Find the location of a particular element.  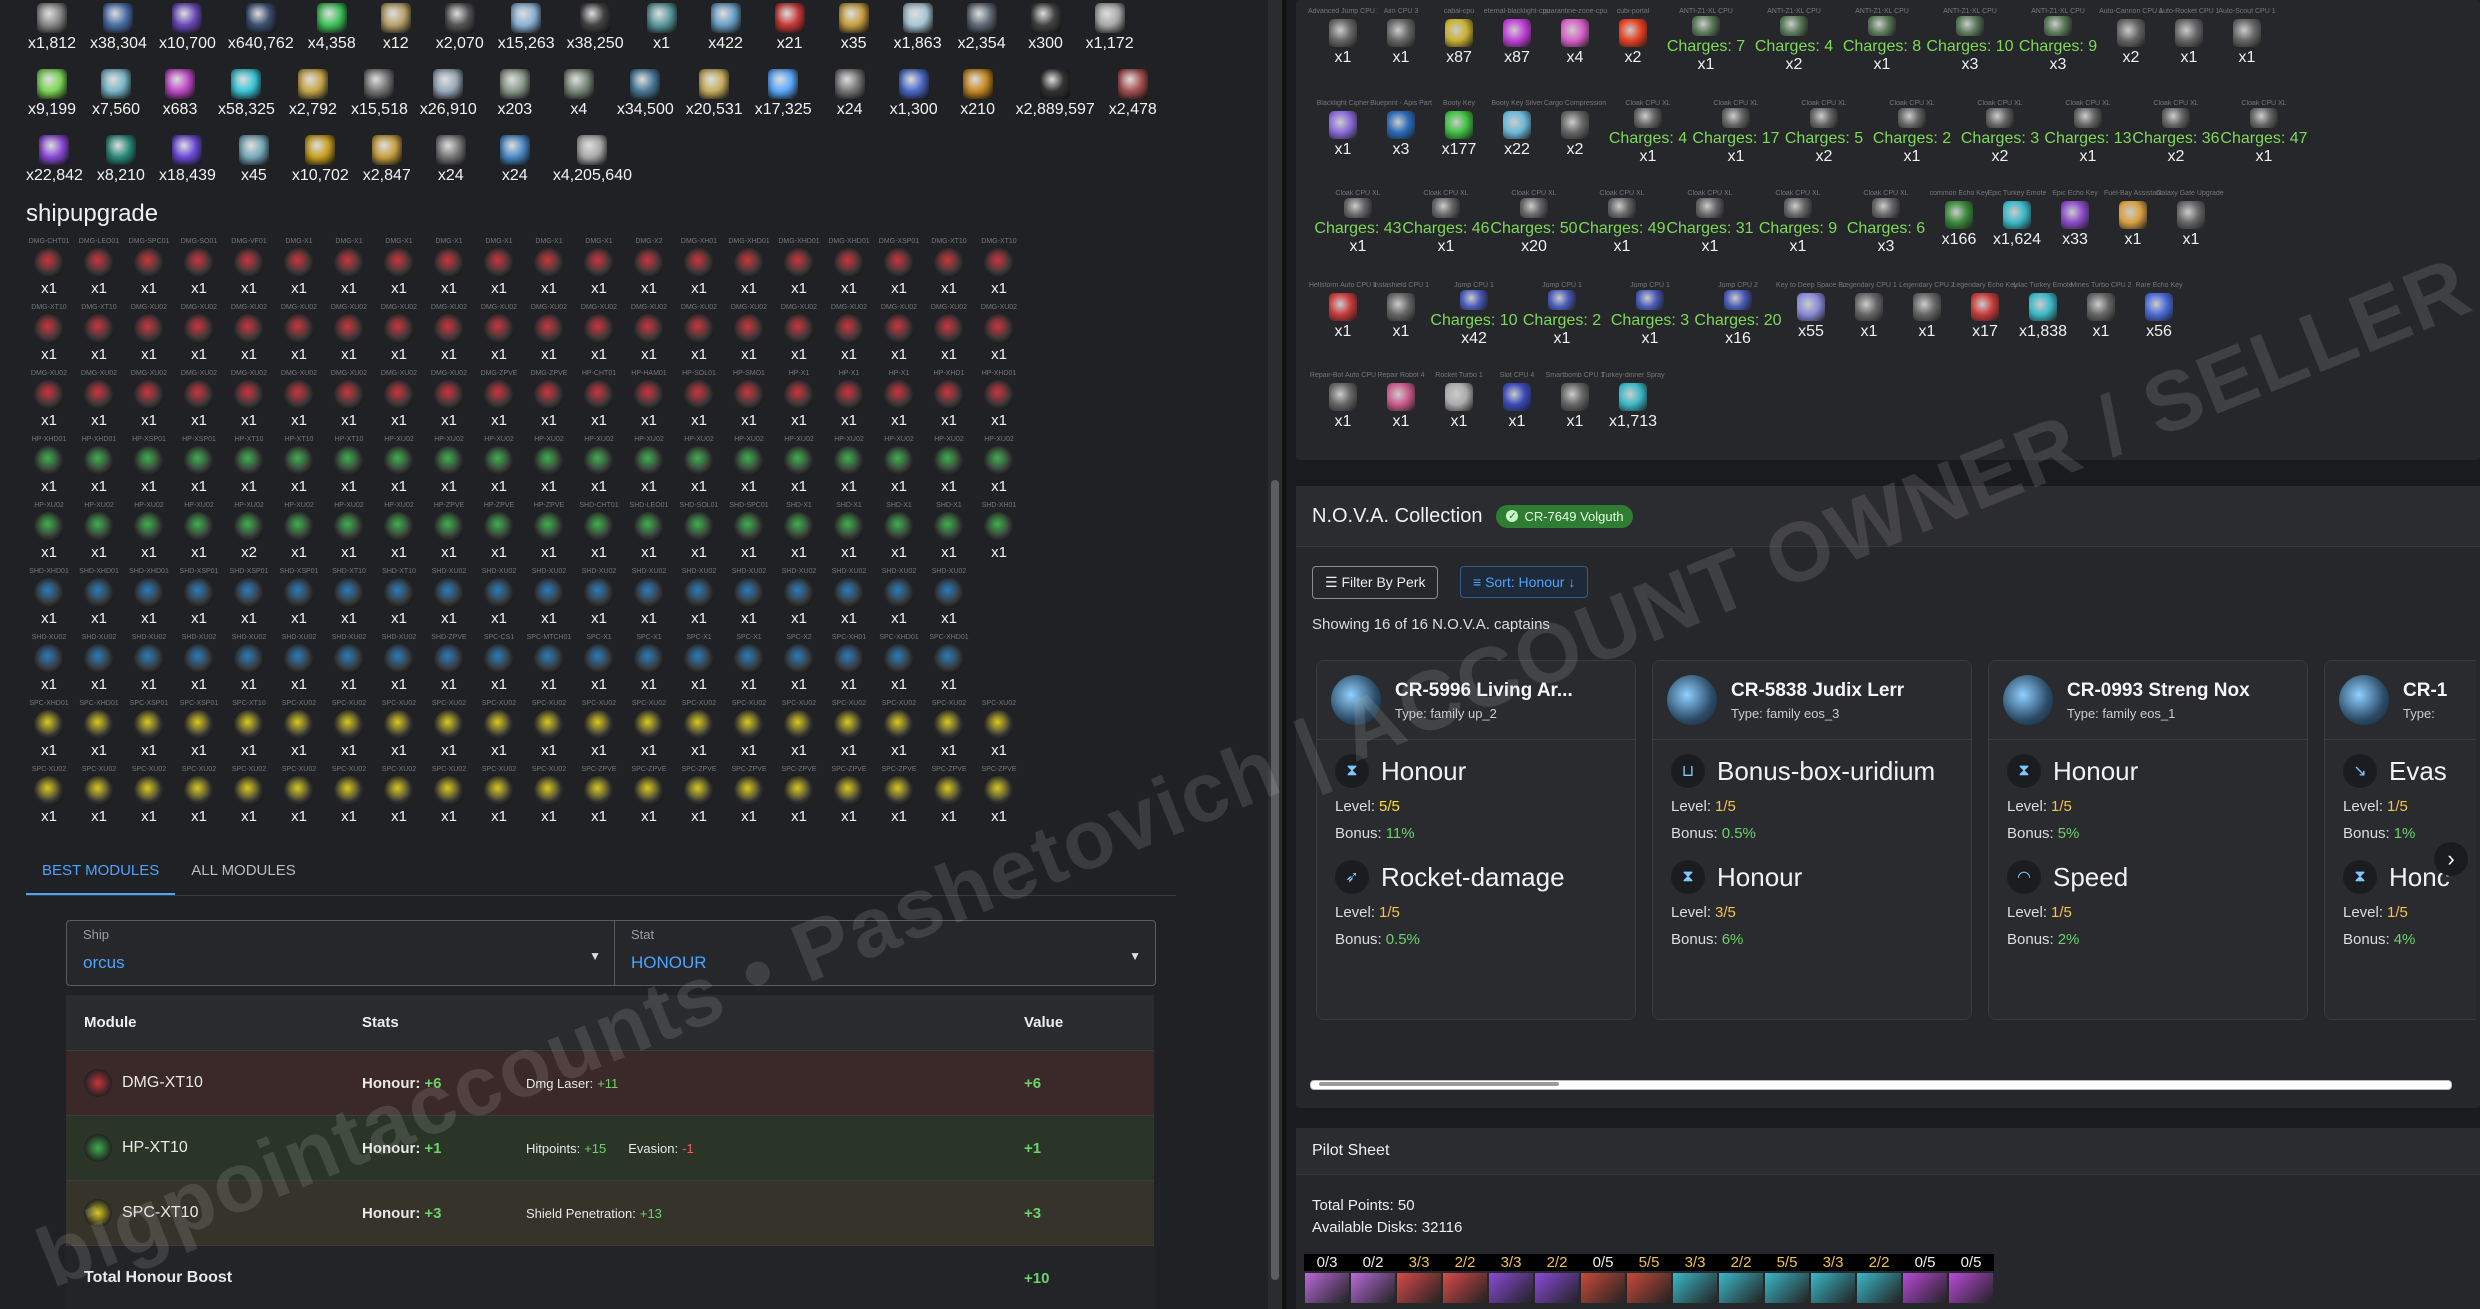

cpu-item: Blacklight Cipher x1 is located at coordinates (1343, 133).